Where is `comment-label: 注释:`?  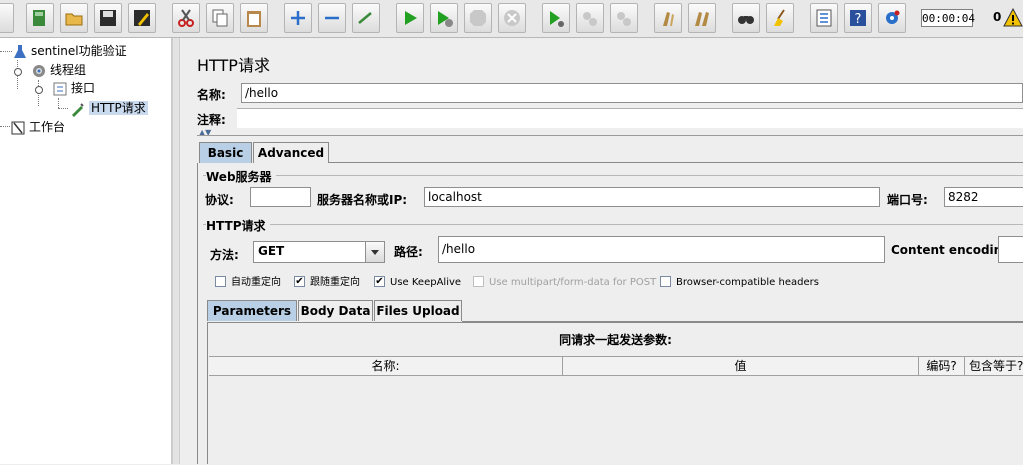 comment-label: 注释: is located at coordinates (211, 120).